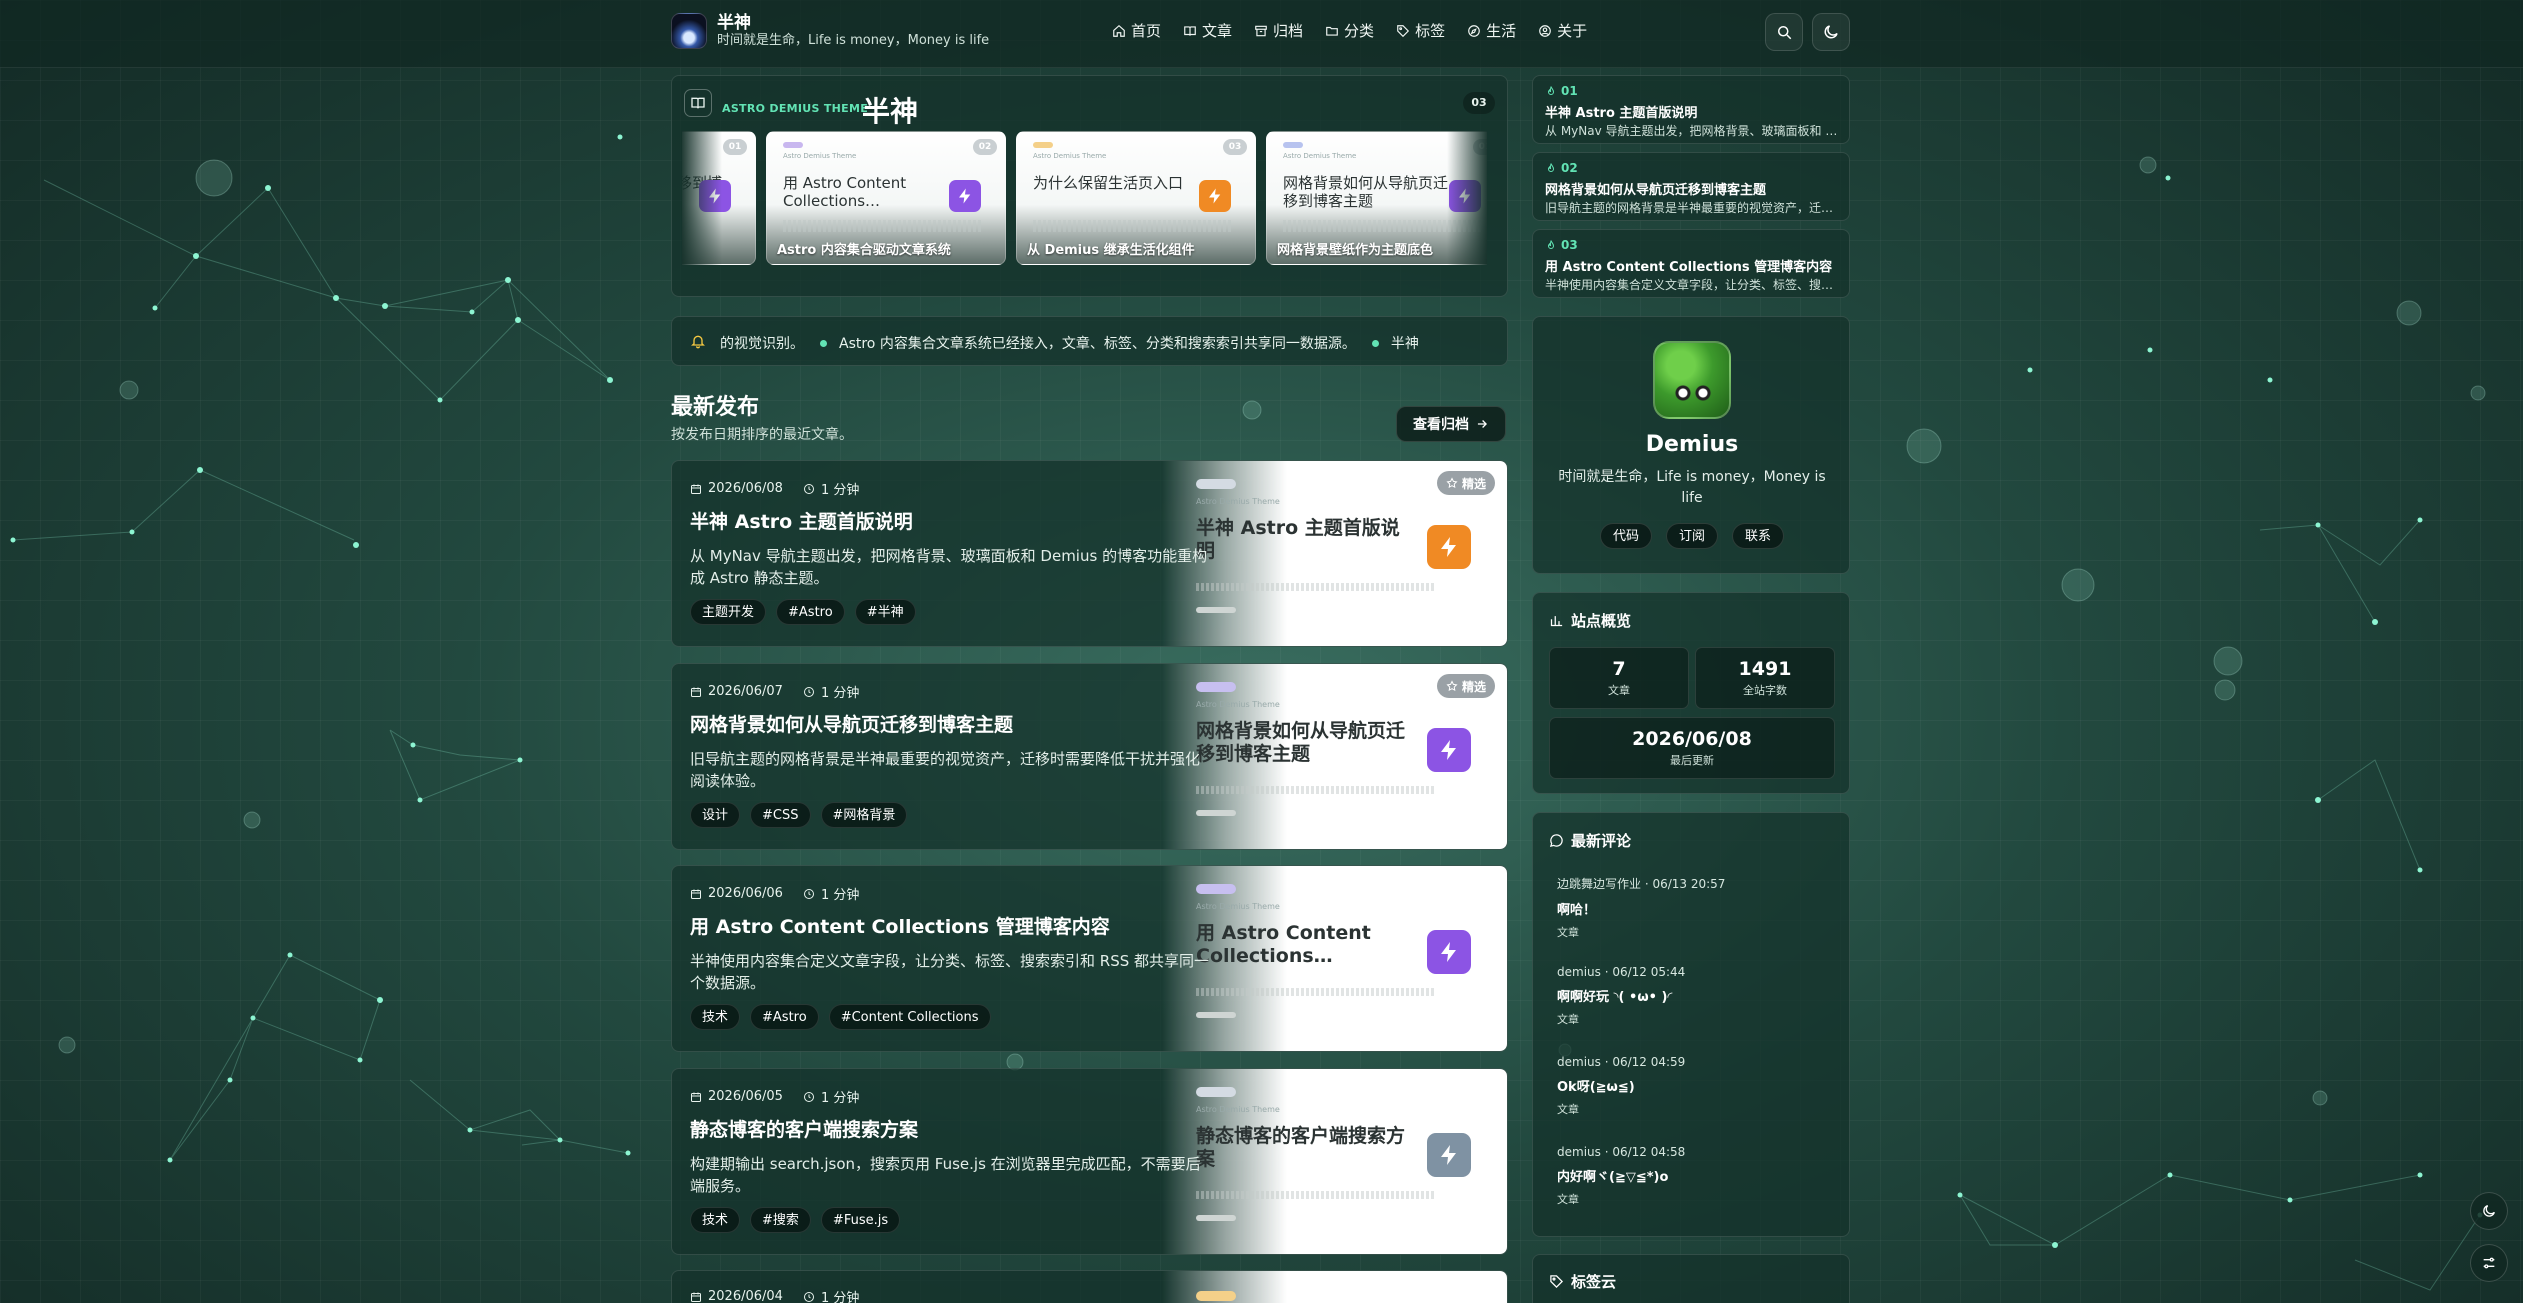  I want to click on nav-archive: 归档, so click(1278, 30).